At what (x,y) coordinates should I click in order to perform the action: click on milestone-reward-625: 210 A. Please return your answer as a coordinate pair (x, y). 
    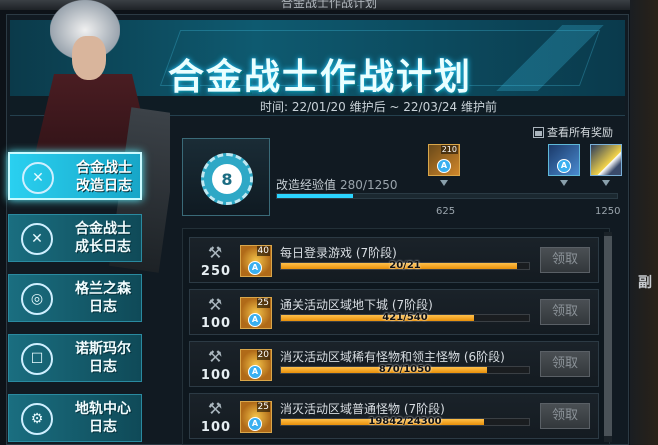
    Looking at the image, I should click on (444, 160).